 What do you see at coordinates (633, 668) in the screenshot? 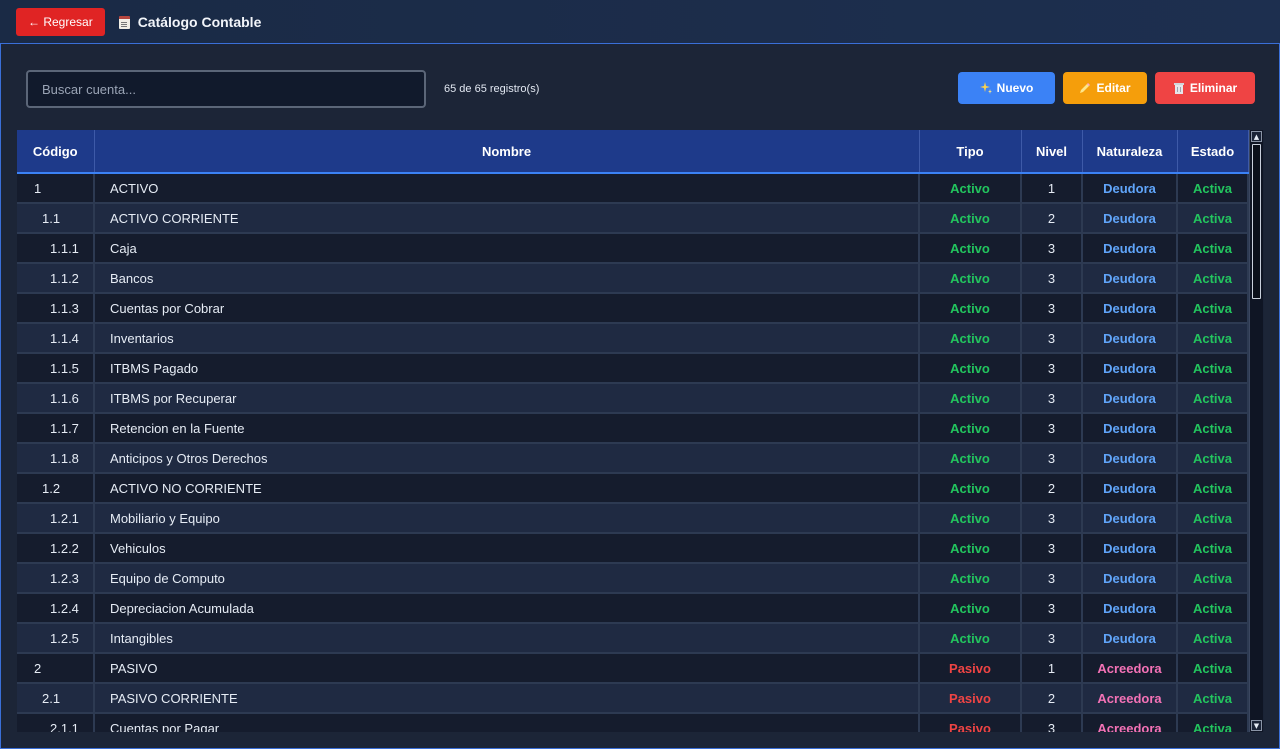
I see `table-row: 2 PASIVO Pasivo 1 Acreedora Activa` at bounding box center [633, 668].